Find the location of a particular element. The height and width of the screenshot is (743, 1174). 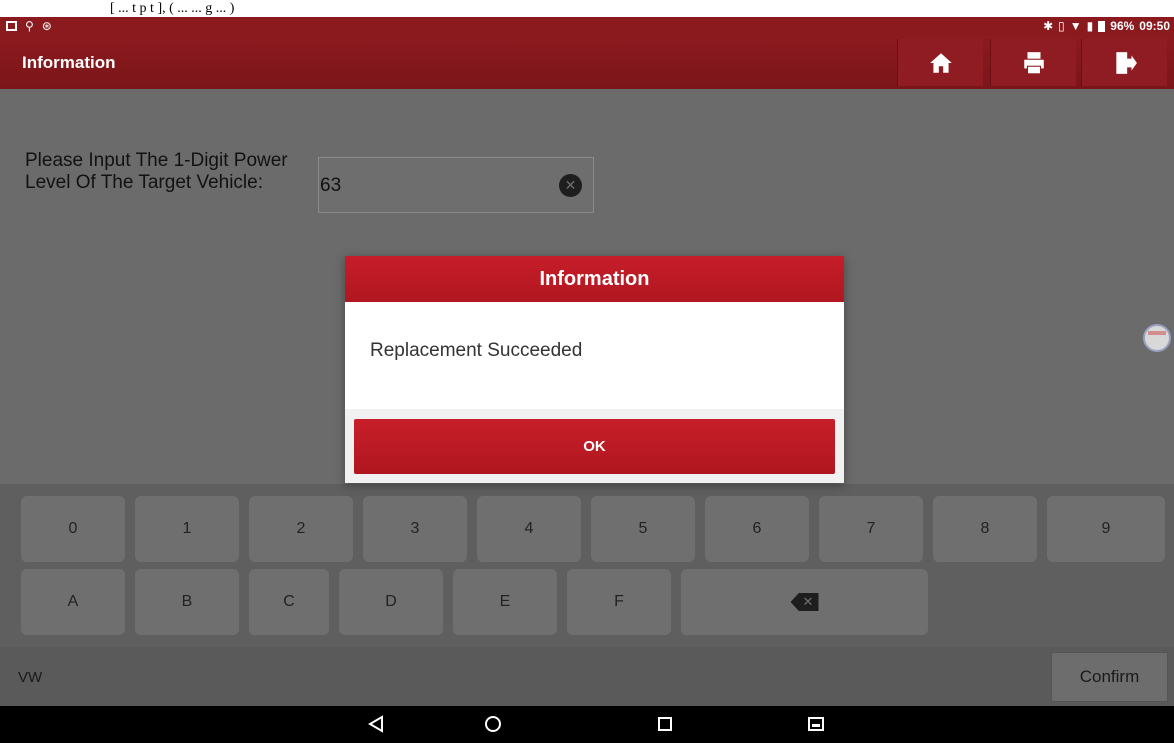

screenshot-icon is located at coordinates (816, 724).